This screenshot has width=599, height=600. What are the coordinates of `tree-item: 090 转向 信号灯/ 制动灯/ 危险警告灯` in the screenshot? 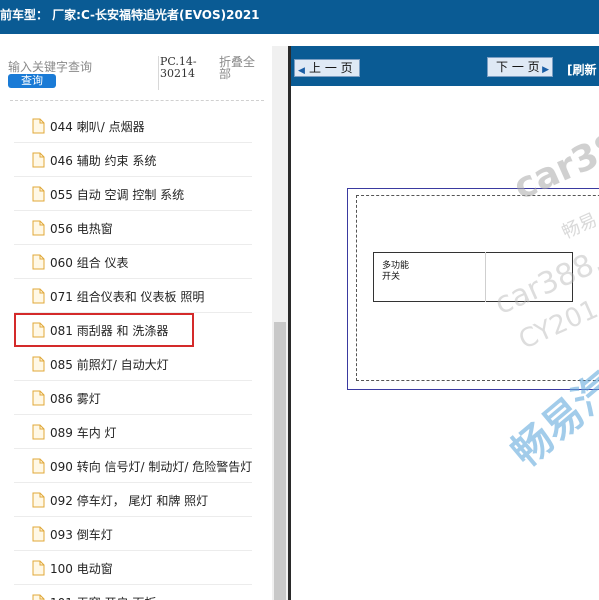 It's located at (133, 466).